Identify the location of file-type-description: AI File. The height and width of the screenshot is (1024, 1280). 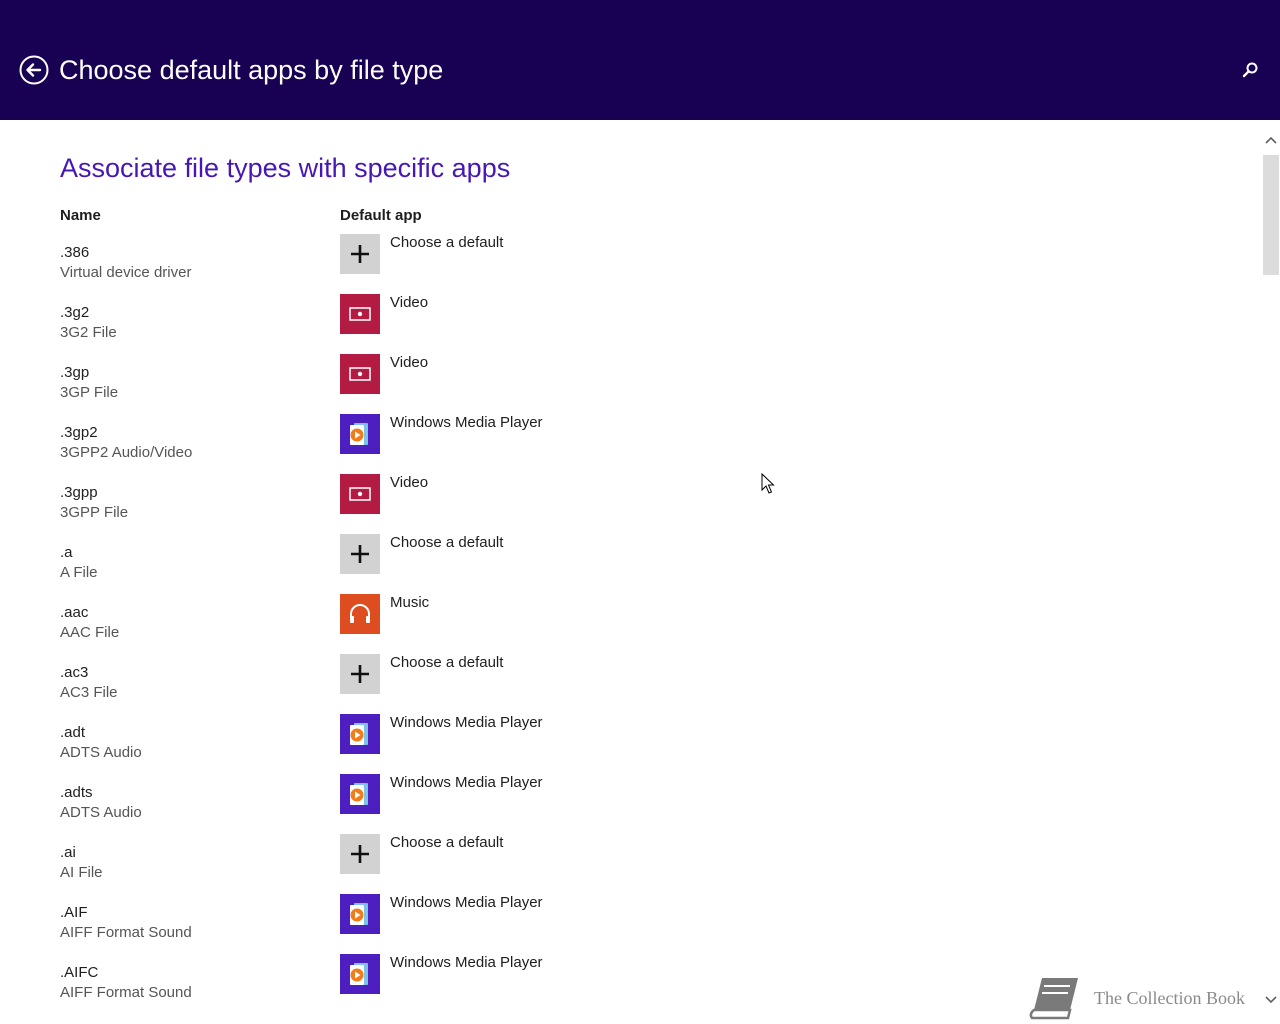
(81, 872).